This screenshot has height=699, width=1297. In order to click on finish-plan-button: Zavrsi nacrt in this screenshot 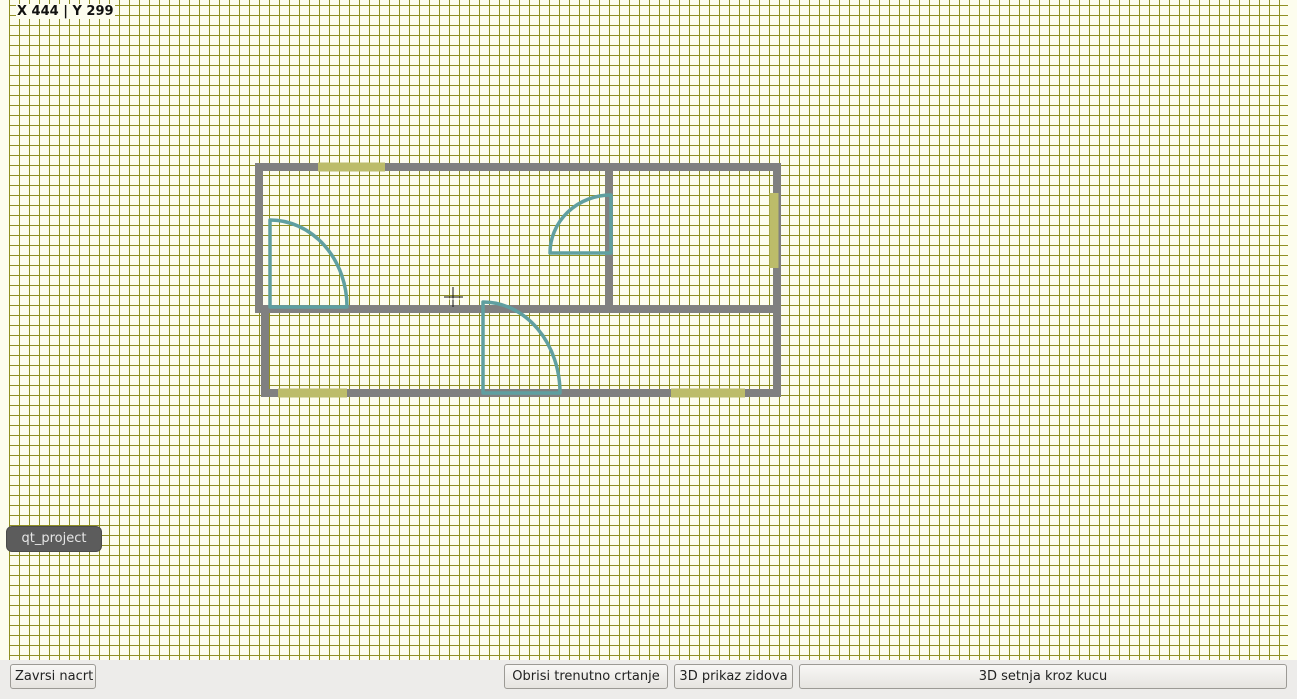, I will do `click(53, 676)`.